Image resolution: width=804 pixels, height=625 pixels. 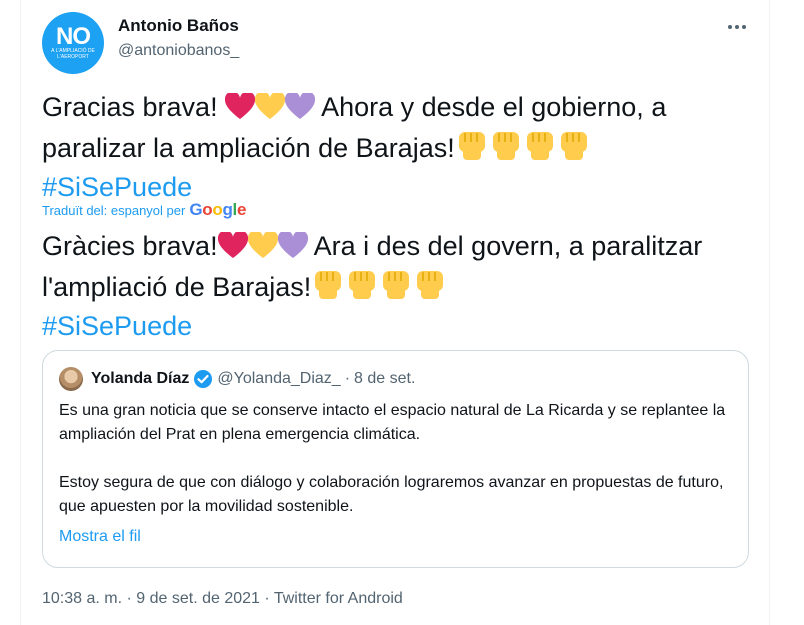 I want to click on avatar-logo-text: NO, so click(x=73, y=36).